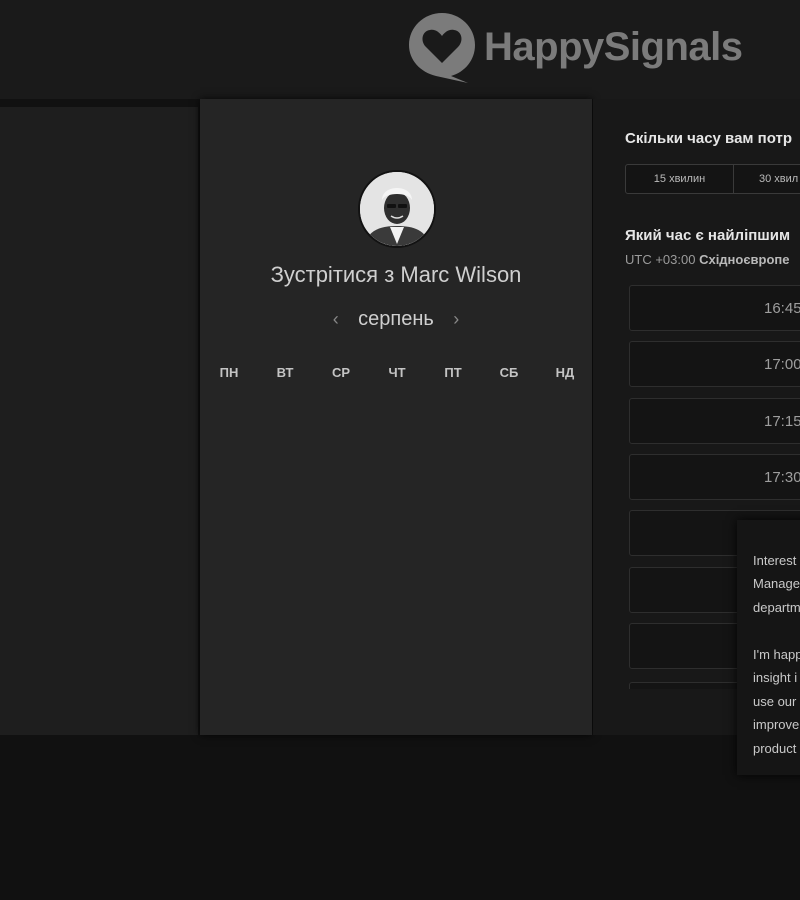 The height and width of the screenshot is (900, 800). What do you see at coordinates (775, 748) in the screenshot?
I see `popup-line: product` at bounding box center [775, 748].